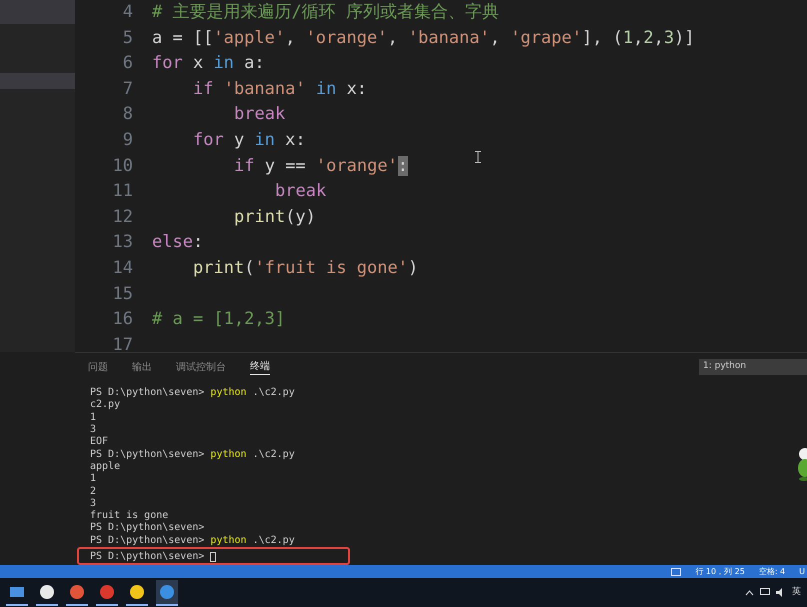 This screenshot has width=807, height=607. I want to click on line-number: 10, so click(122, 166).